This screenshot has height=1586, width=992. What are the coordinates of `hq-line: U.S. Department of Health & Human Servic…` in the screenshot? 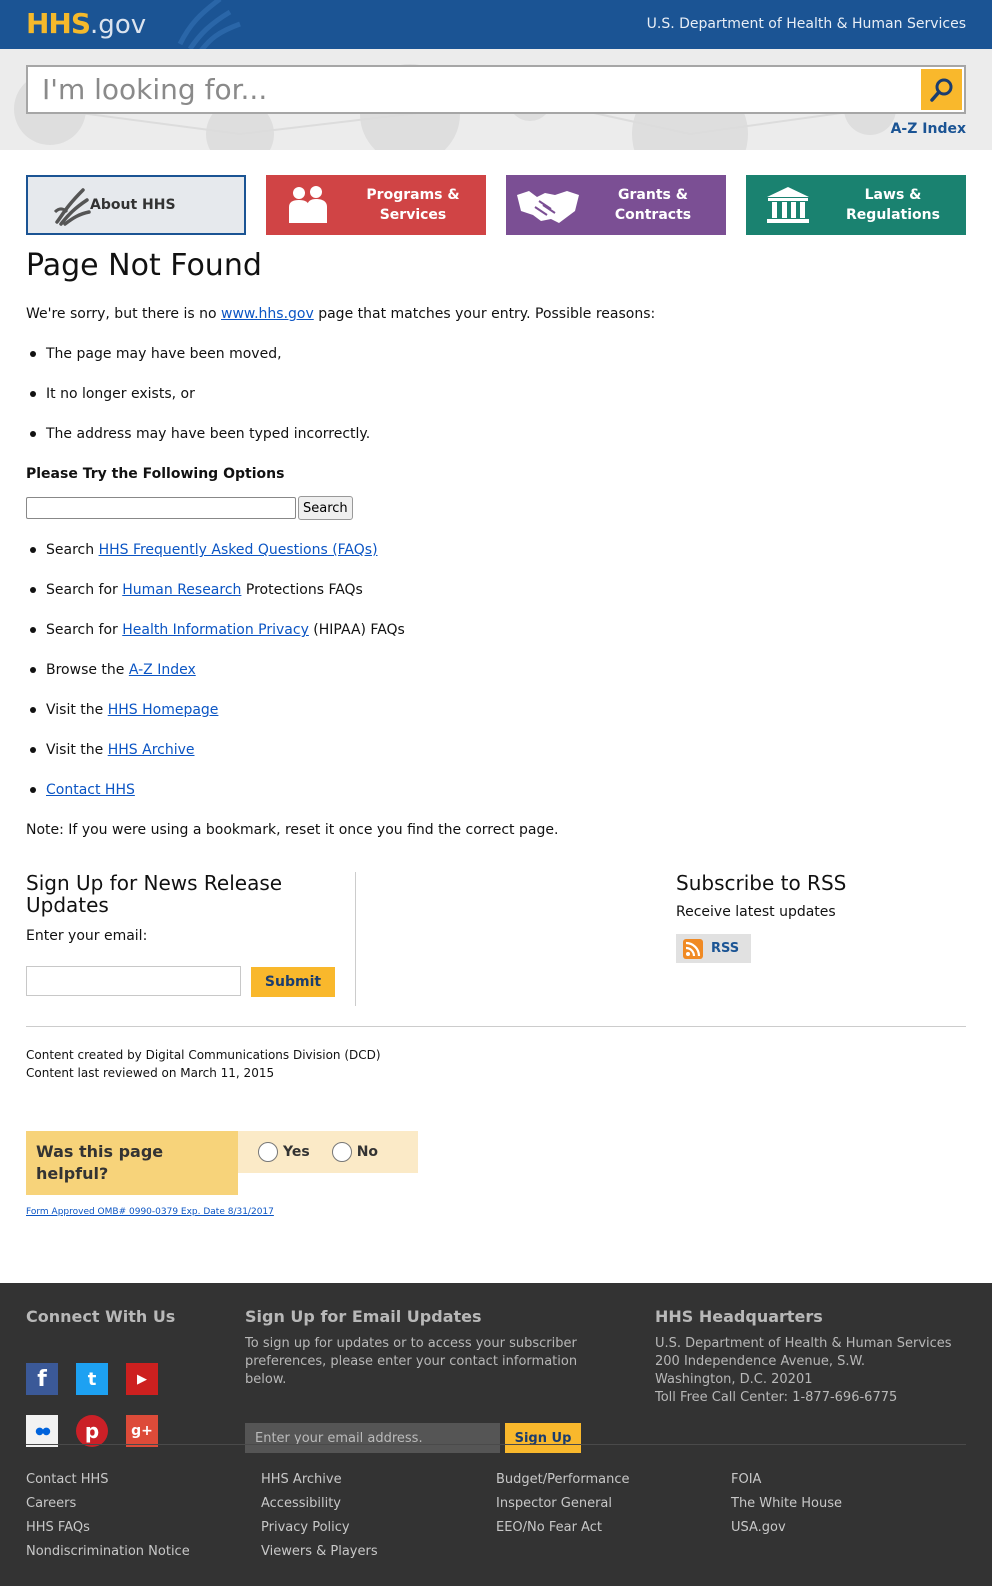 It's located at (803, 1343).